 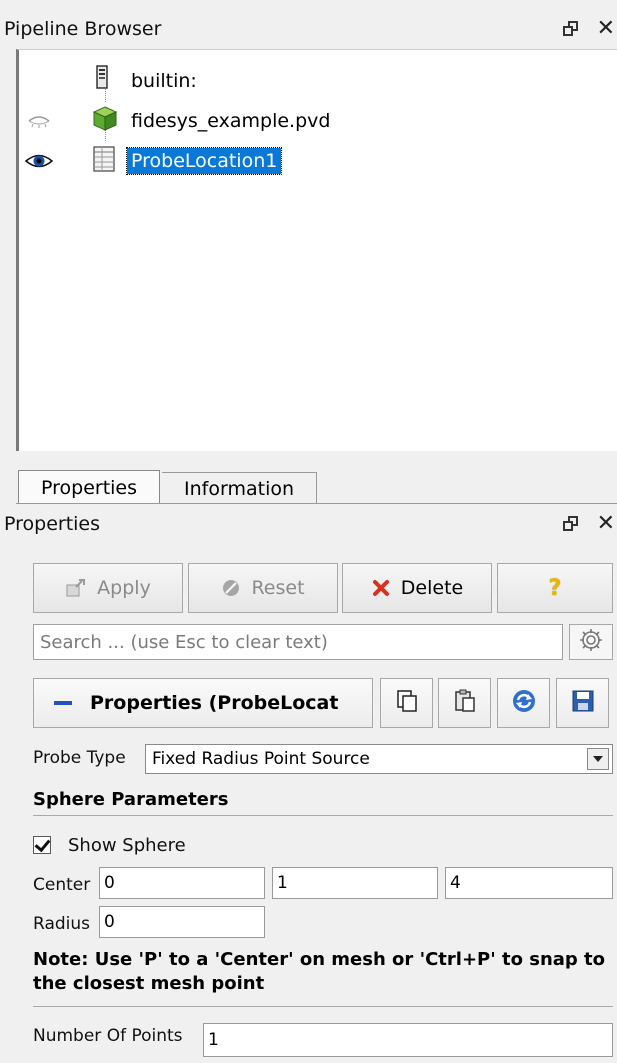 I want to click on copy-button, so click(x=406, y=703).